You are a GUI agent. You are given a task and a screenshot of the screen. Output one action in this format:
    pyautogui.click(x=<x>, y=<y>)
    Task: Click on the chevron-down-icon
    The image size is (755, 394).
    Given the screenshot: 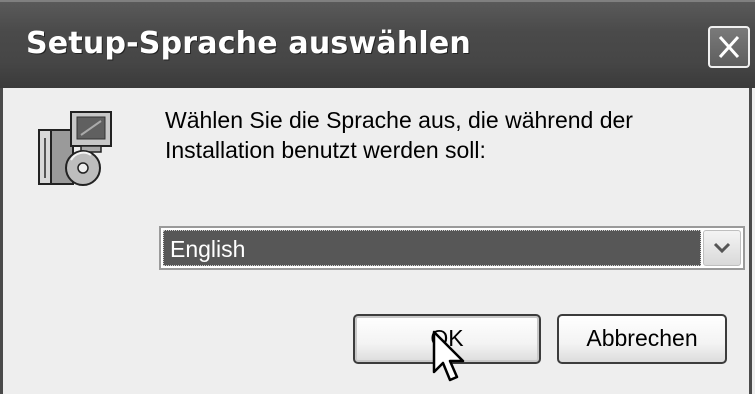 What is the action you would take?
    pyautogui.click(x=722, y=248)
    